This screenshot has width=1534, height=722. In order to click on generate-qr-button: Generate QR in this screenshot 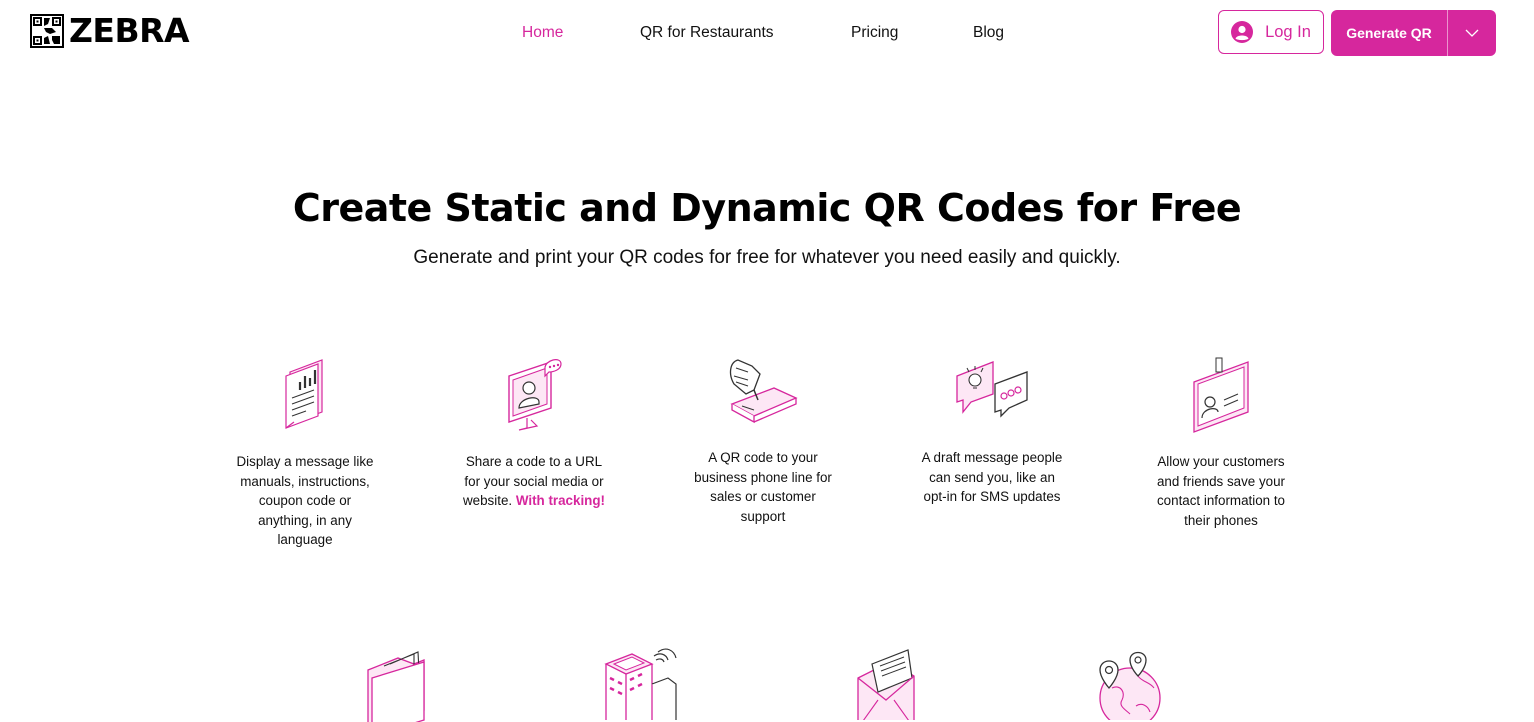, I will do `click(1389, 33)`.